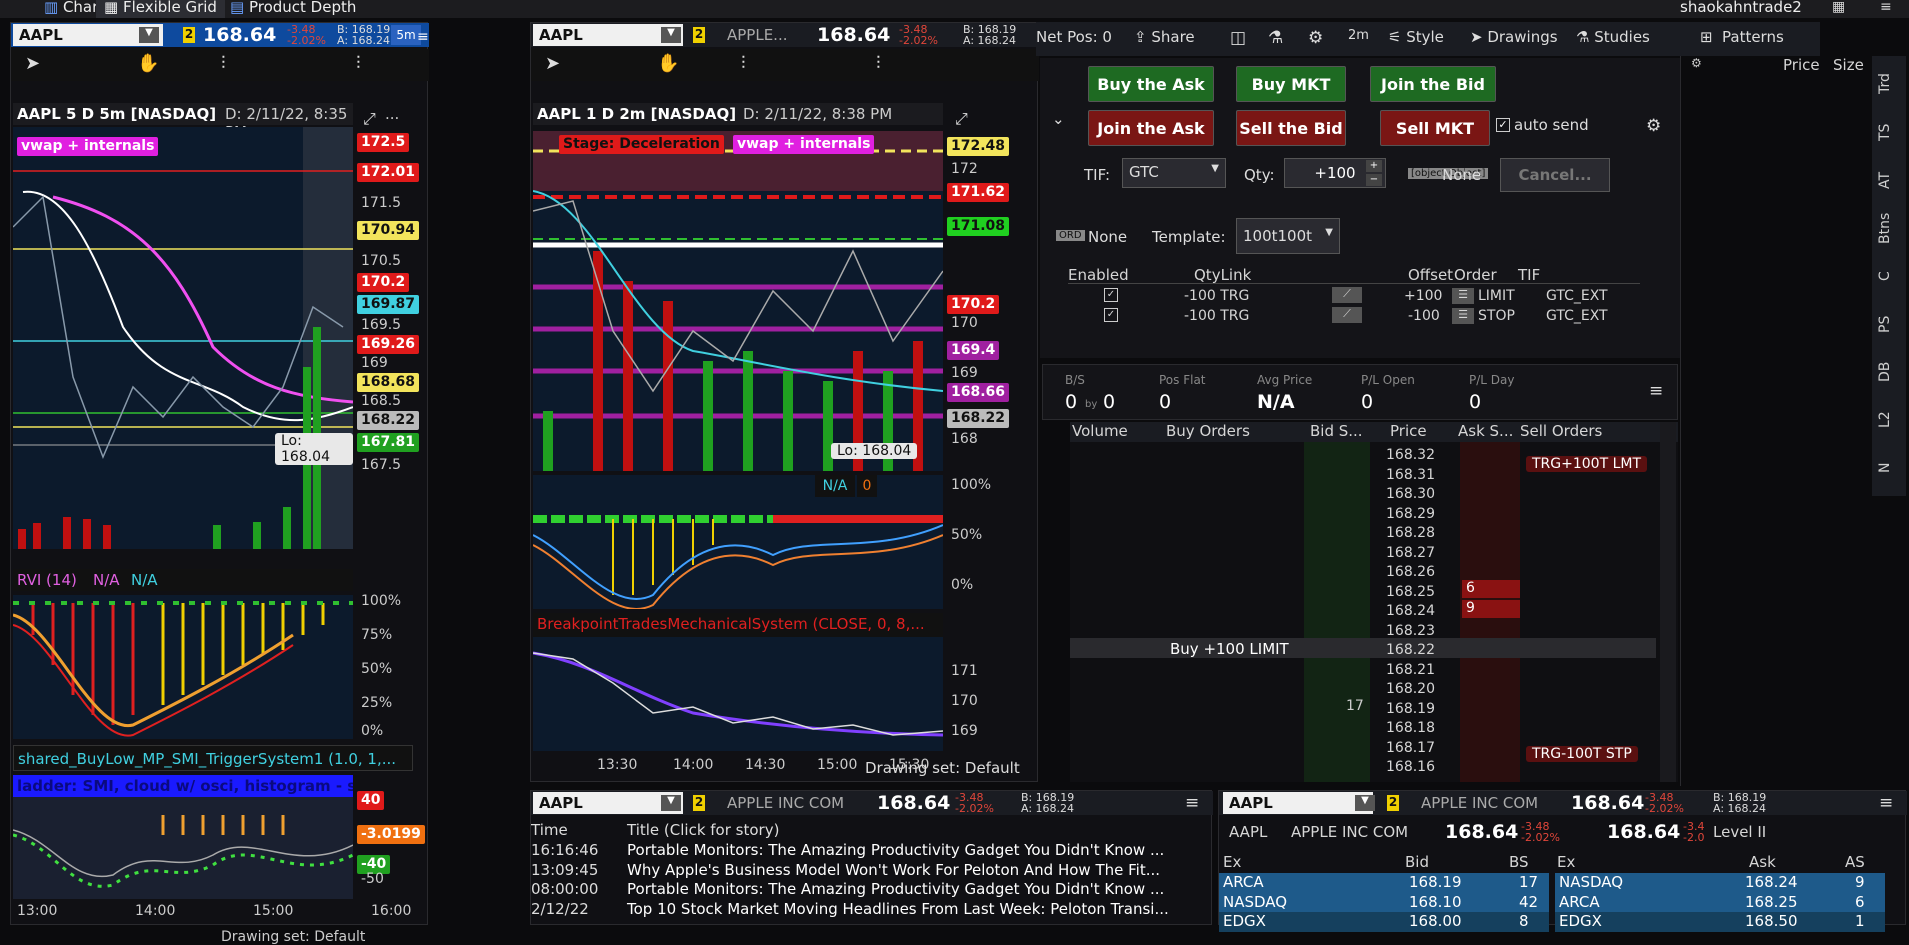 This screenshot has height=945, width=1909. What do you see at coordinates (1151, 84) in the screenshot?
I see `buy-ask-button: Buy the Ask` at bounding box center [1151, 84].